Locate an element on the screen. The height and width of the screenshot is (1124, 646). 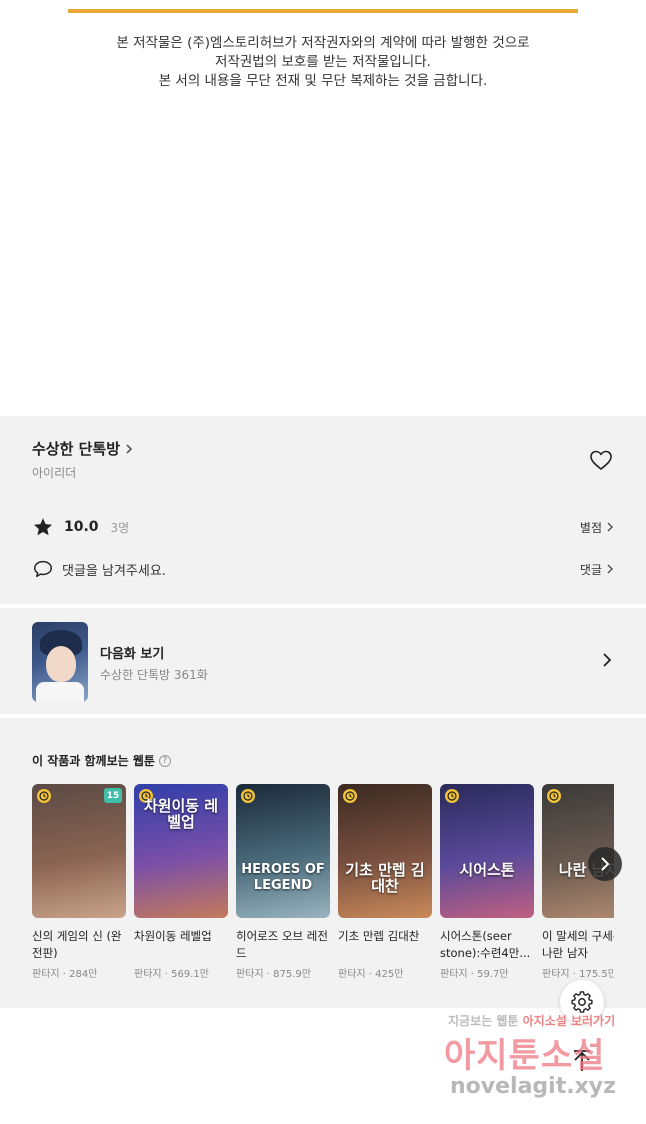
webtoon-title: 차원이동 레벨업 is located at coordinates (173, 936).